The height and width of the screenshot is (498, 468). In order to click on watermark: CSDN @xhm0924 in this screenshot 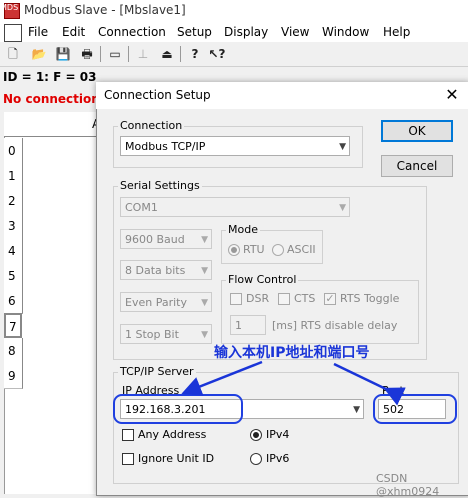, I will do `click(408, 485)`.